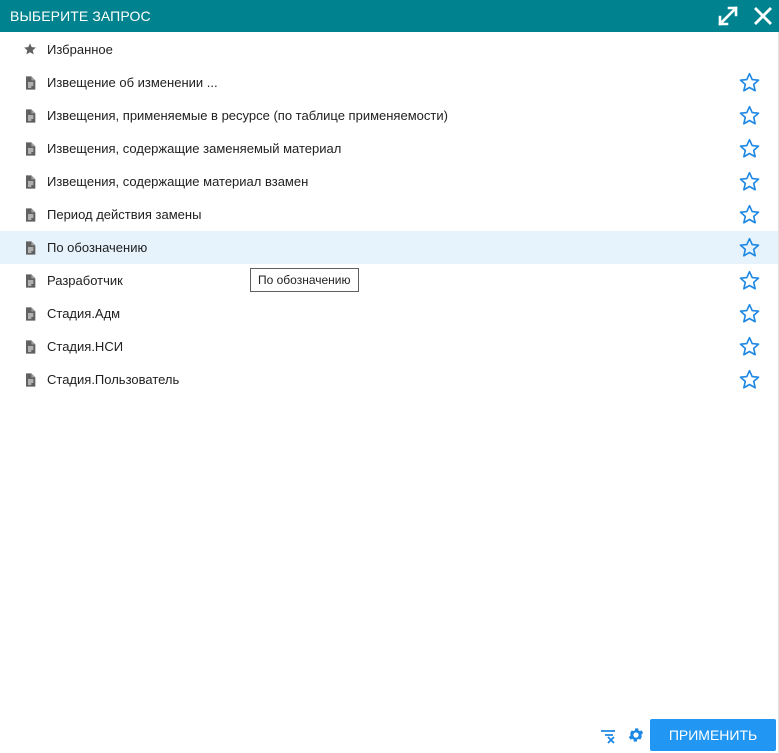  What do you see at coordinates (389, 379) in the screenshot?
I see `query-row: Стадия.Пользователь` at bounding box center [389, 379].